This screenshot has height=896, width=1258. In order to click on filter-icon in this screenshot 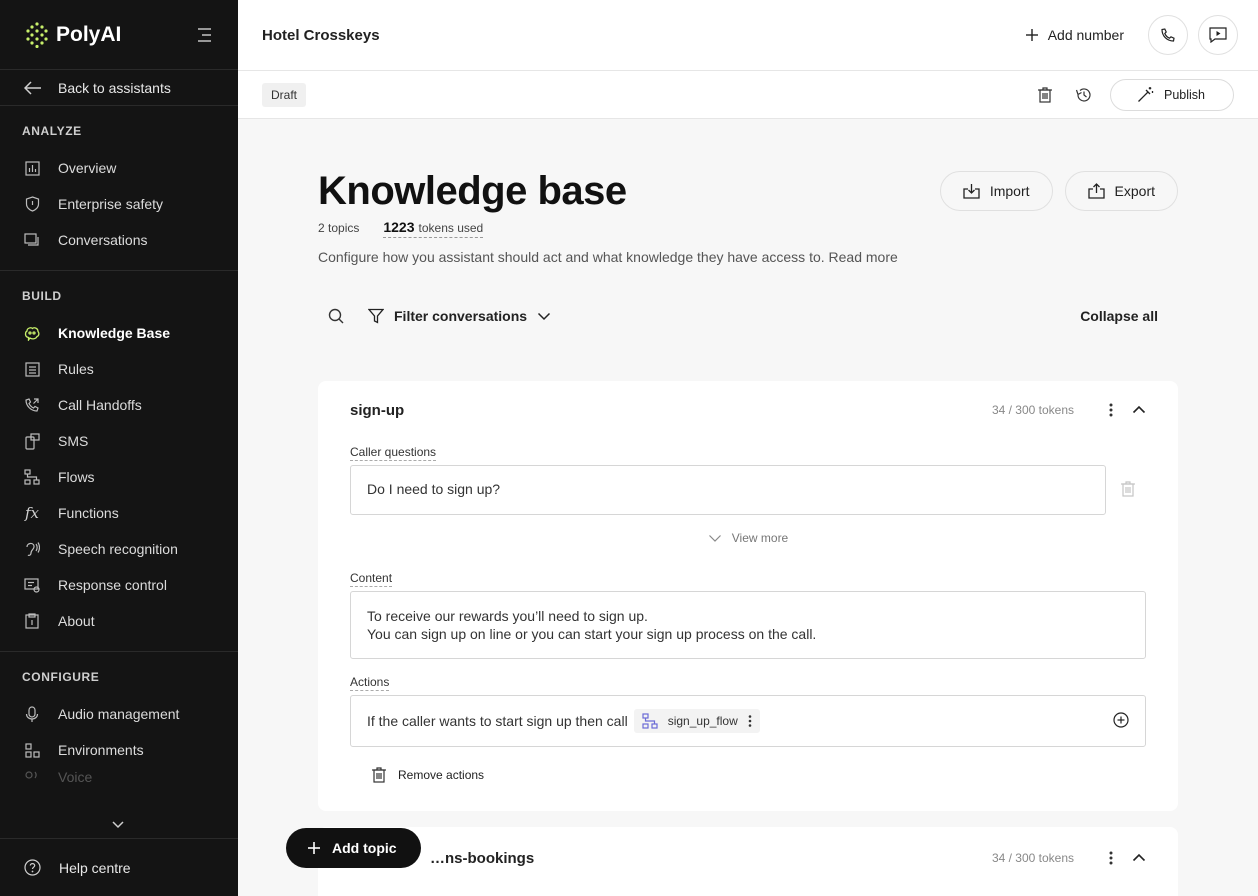, I will do `click(376, 316)`.